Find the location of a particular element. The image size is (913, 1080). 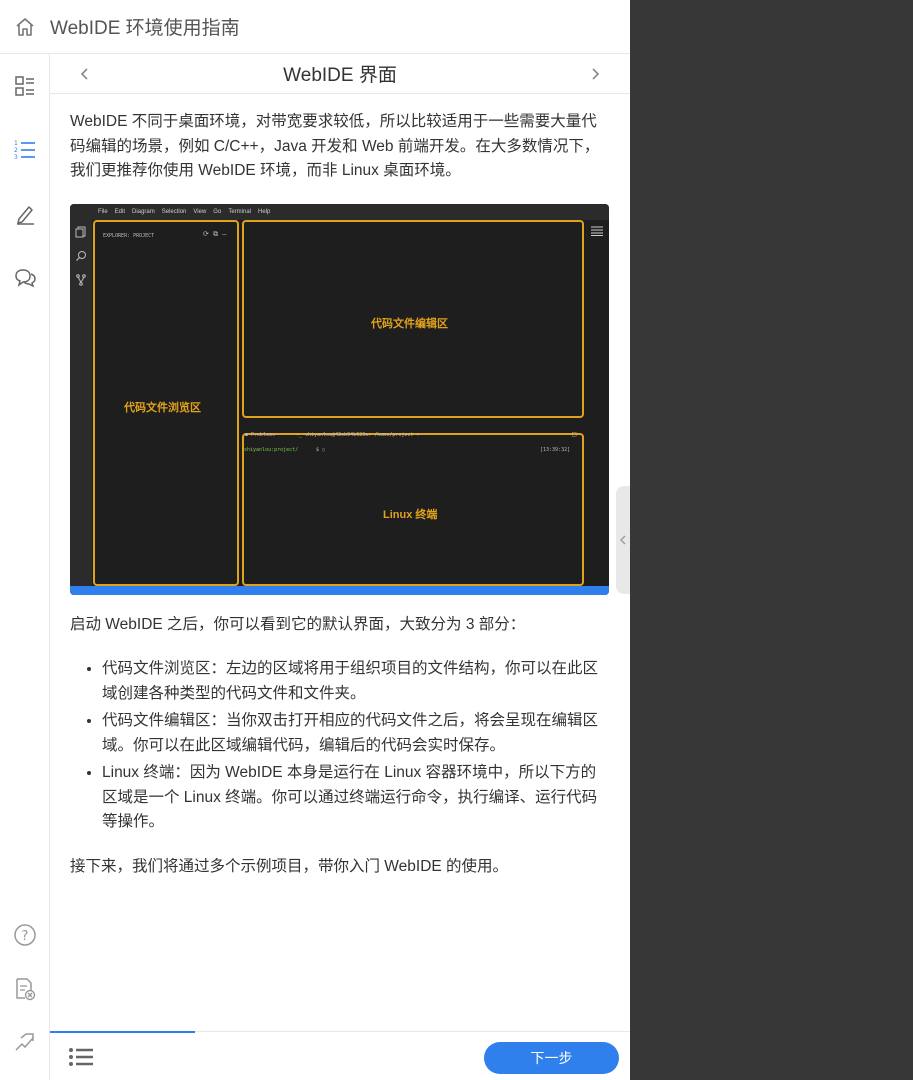

contents-icon is located at coordinates (24, 86).